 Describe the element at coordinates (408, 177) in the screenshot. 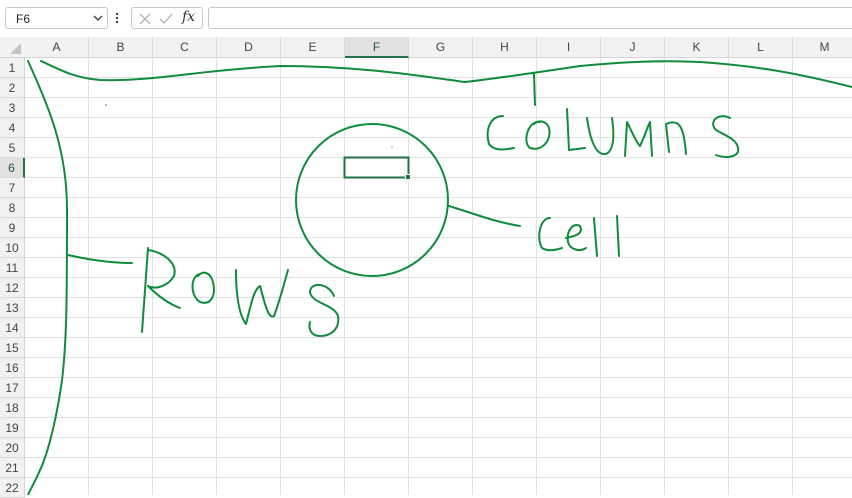

I see `fill-handle` at that location.